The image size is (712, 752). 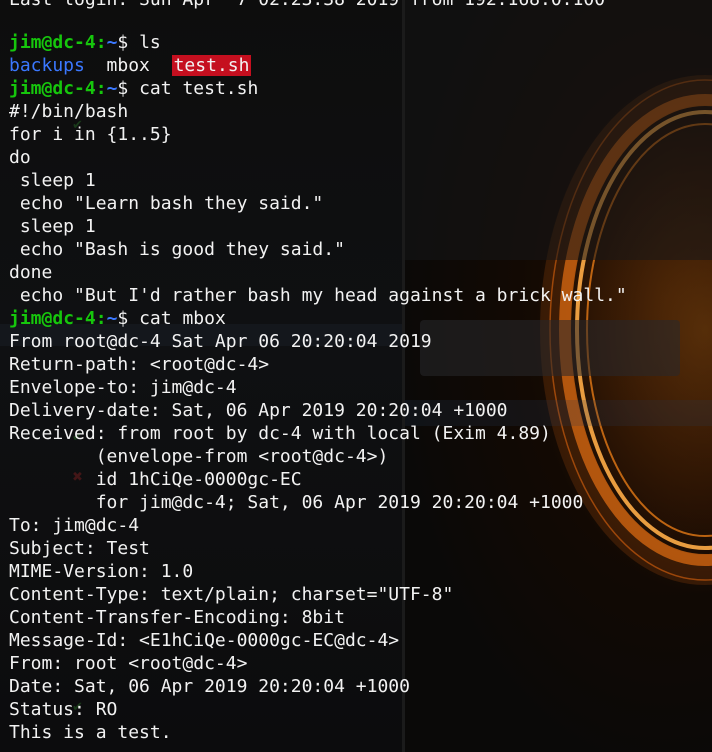 I want to click on mbox-body-line: This is a test., so click(x=90, y=732).